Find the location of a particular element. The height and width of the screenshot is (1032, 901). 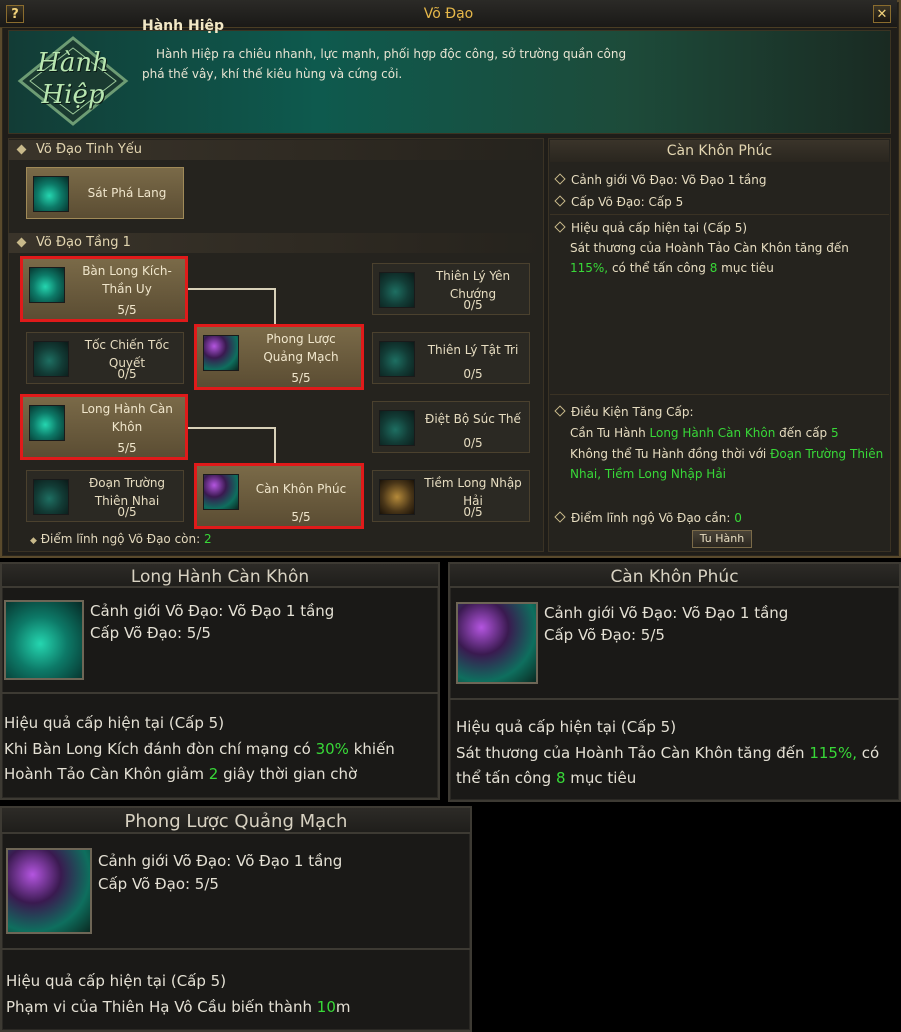

condition-text: đến cấp is located at coordinates (803, 433).